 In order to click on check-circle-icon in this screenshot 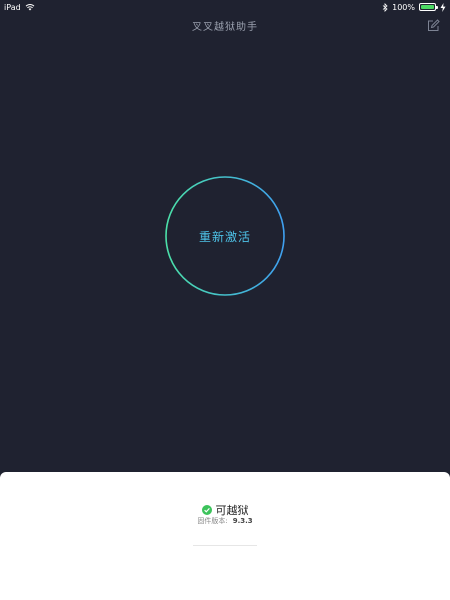, I will do `click(206, 510)`.